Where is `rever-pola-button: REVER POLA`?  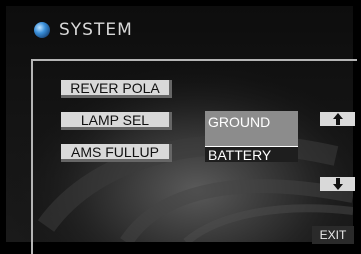 rever-pola-button: REVER POLA is located at coordinates (116, 89).